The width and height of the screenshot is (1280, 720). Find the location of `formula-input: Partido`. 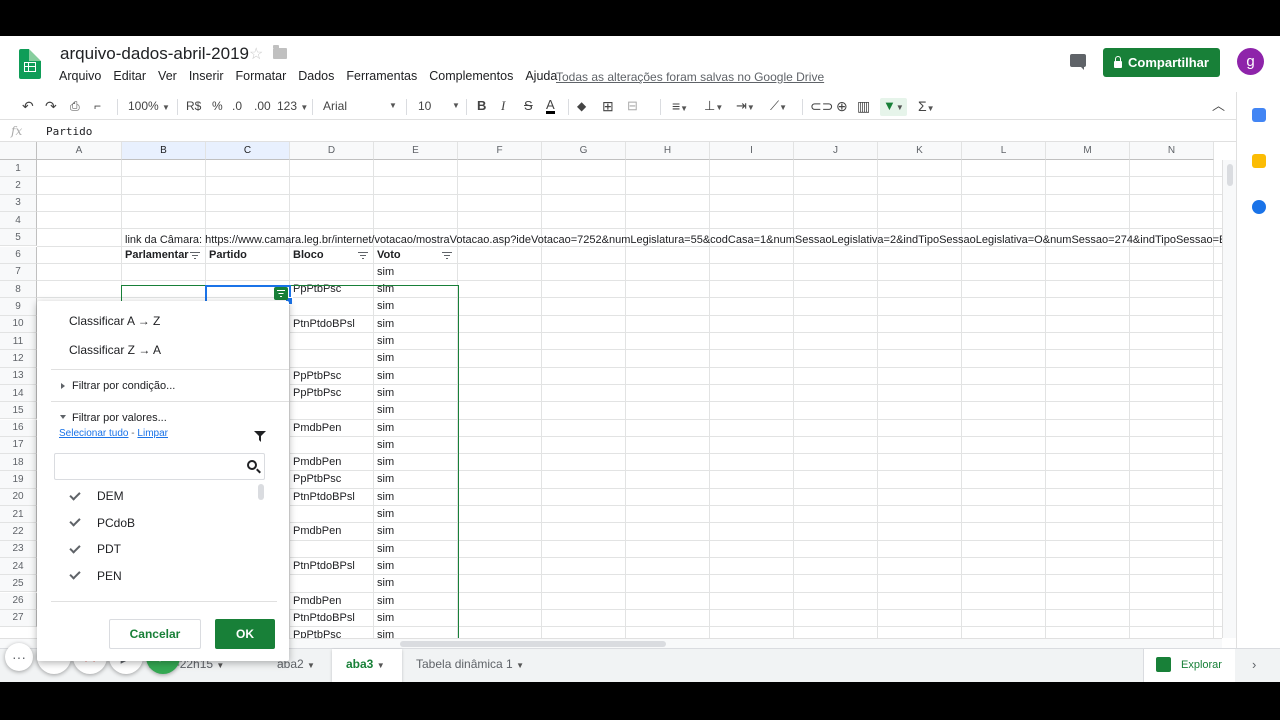

formula-input: Partido is located at coordinates (69, 131).